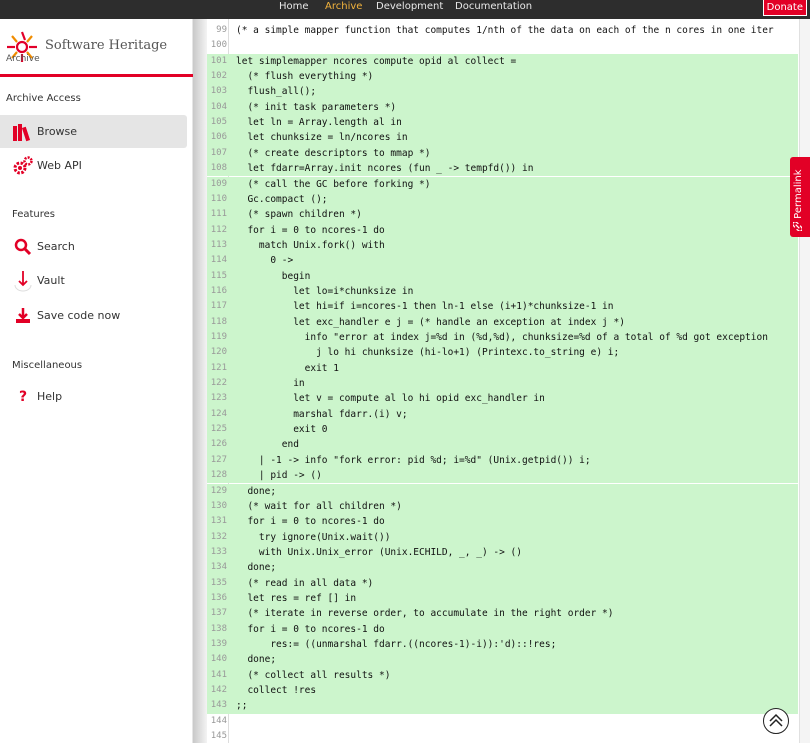 The width and height of the screenshot is (810, 743). Describe the element at coordinates (217, 675) in the screenshot. I see `line-number: 141` at that location.